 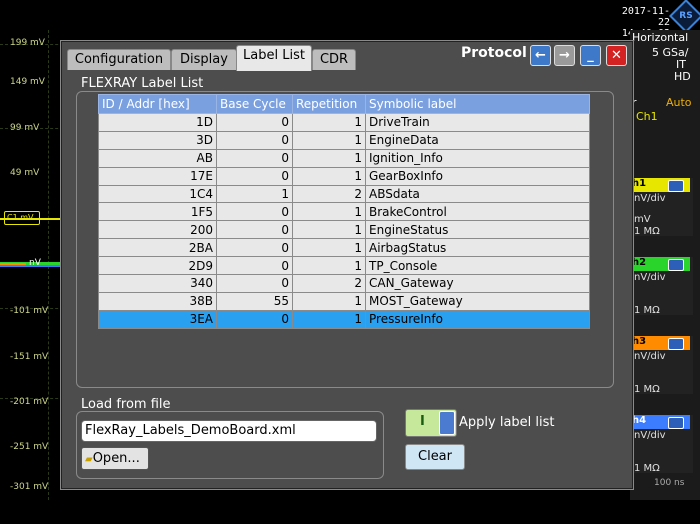 I want to click on table-cell: AB, so click(x=157, y=158).